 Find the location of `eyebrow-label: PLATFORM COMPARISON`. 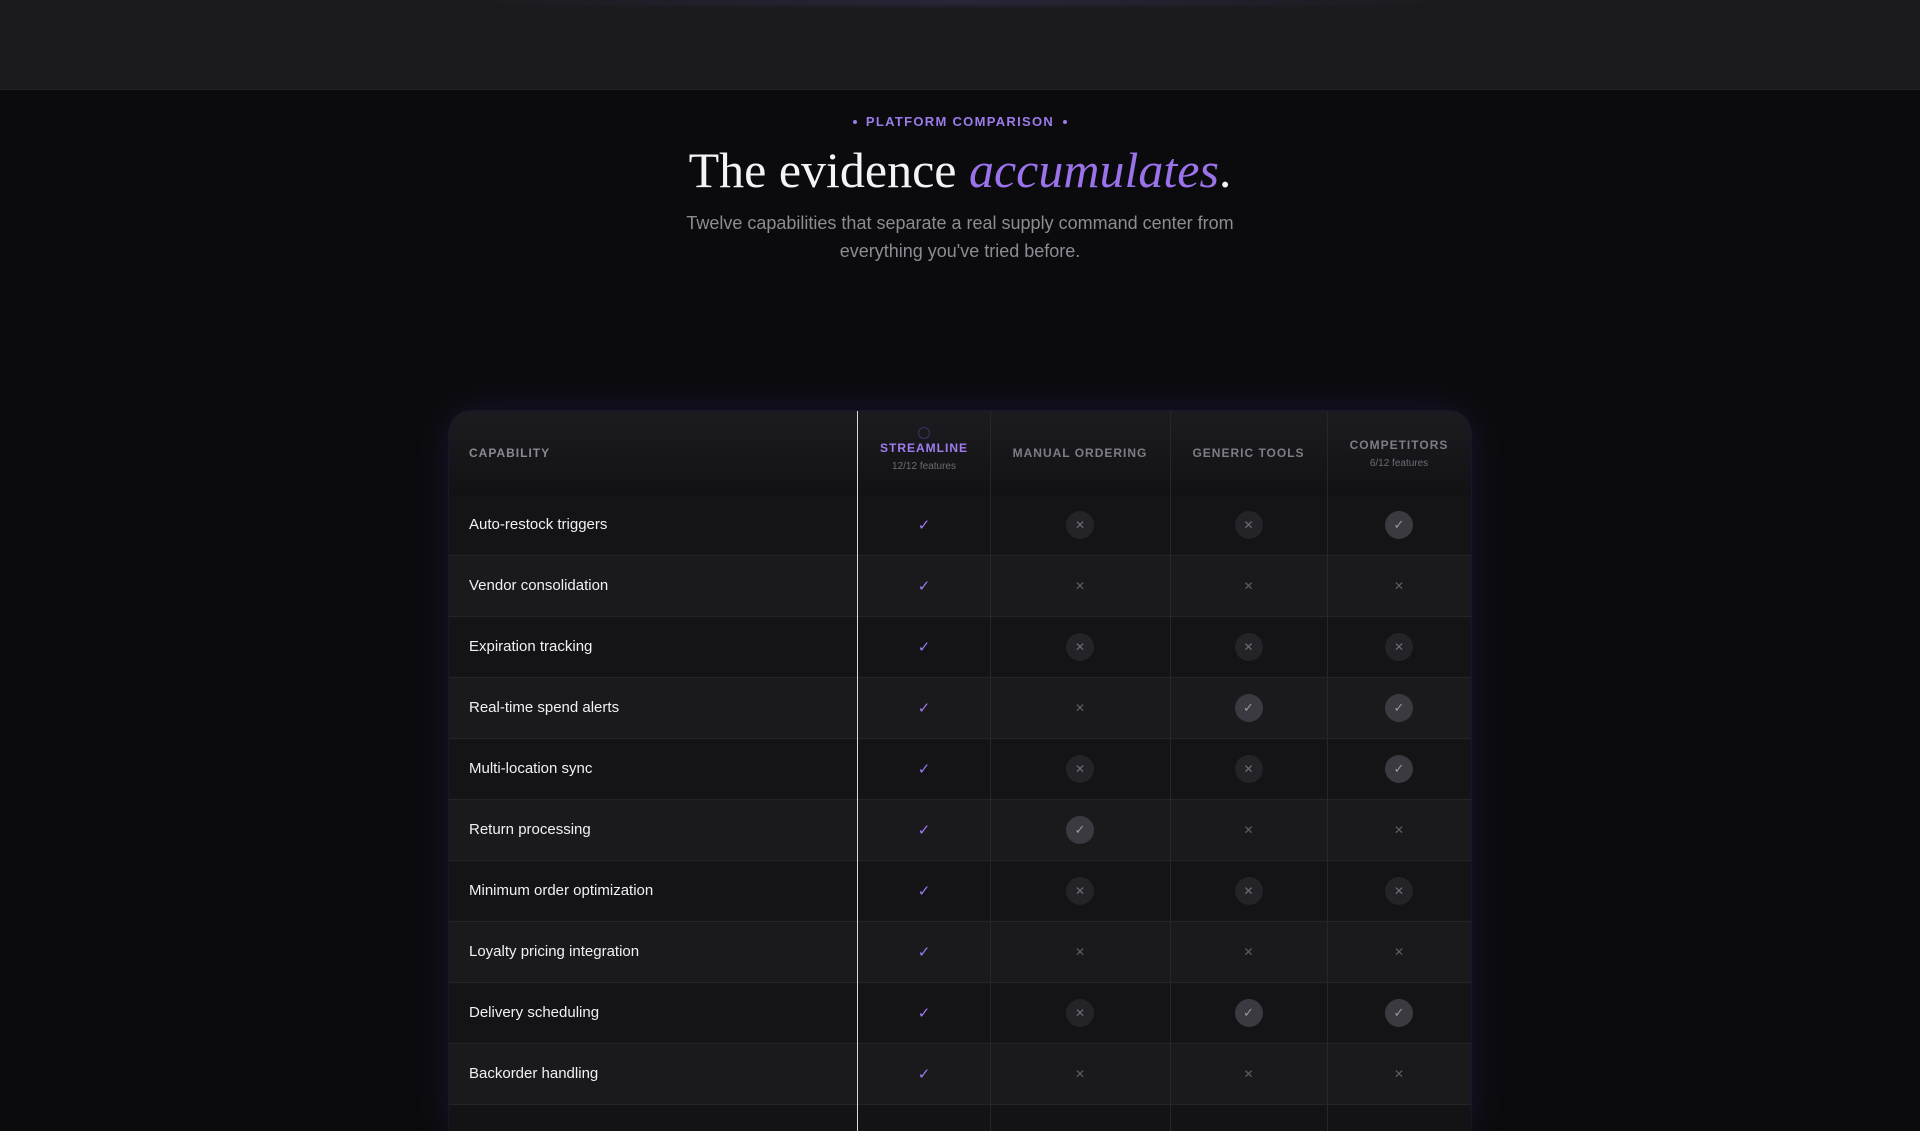

eyebrow-label: PLATFORM COMPARISON is located at coordinates (960, 121).